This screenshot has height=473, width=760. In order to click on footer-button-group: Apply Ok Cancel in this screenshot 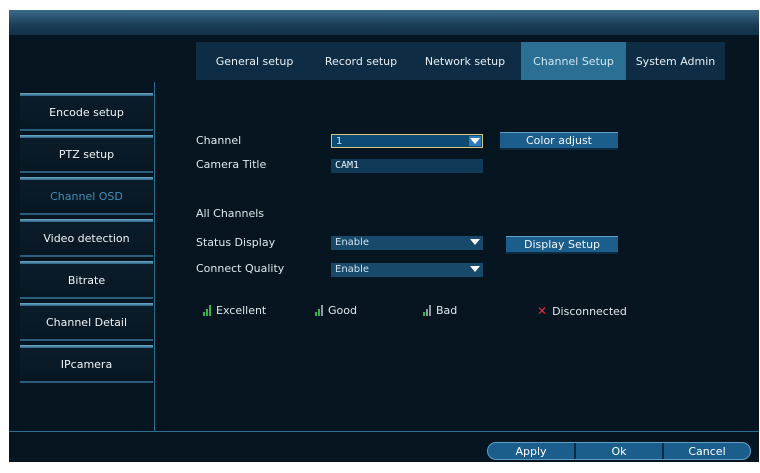, I will do `click(619, 451)`.